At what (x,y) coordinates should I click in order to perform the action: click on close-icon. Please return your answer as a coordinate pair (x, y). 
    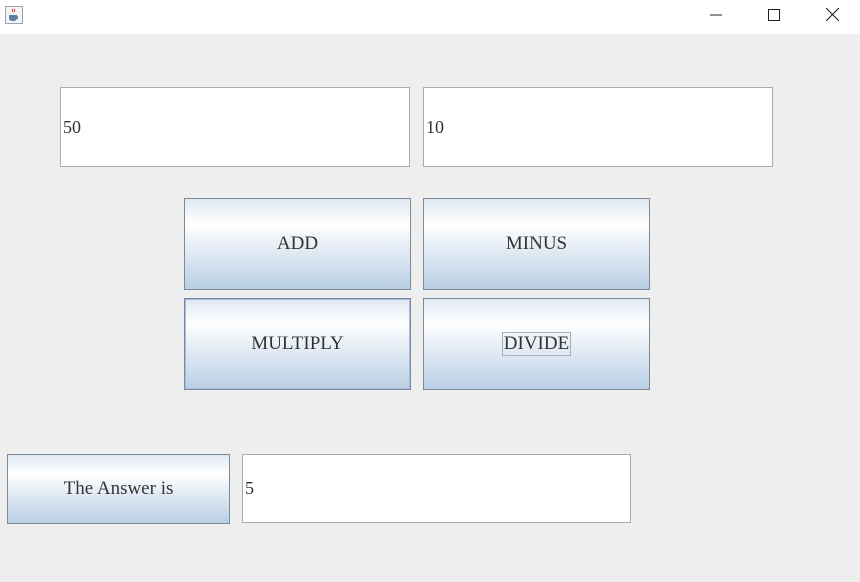
    Looking at the image, I should click on (832, 16).